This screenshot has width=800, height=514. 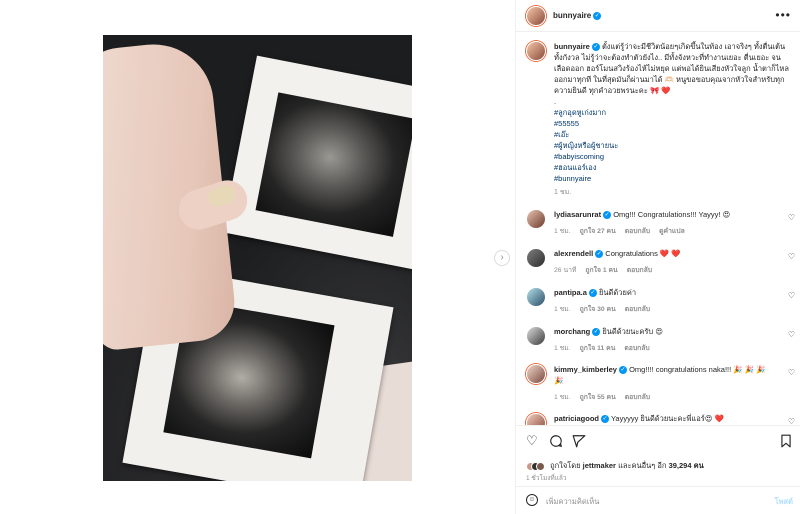 What do you see at coordinates (674, 178) in the screenshot?
I see `hashtag: #bunnyaire` at bounding box center [674, 178].